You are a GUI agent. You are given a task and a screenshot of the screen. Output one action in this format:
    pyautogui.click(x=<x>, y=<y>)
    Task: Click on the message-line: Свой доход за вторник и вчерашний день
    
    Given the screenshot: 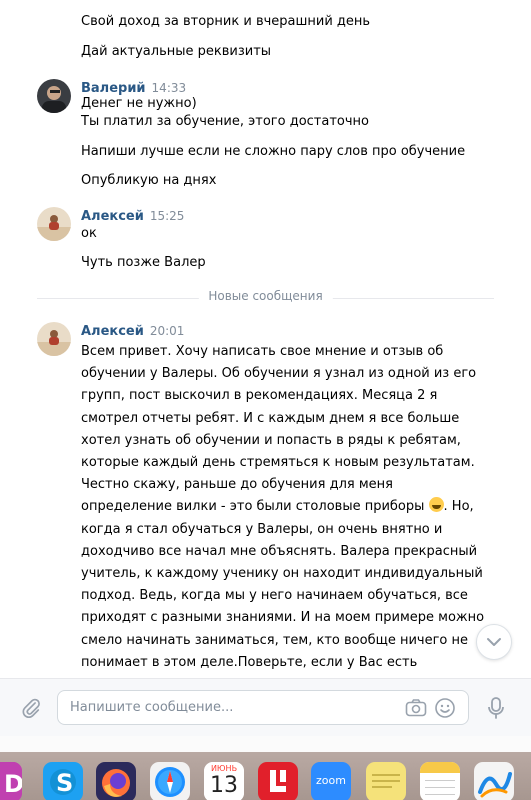 What is the action you would take?
    pyautogui.click(x=226, y=21)
    